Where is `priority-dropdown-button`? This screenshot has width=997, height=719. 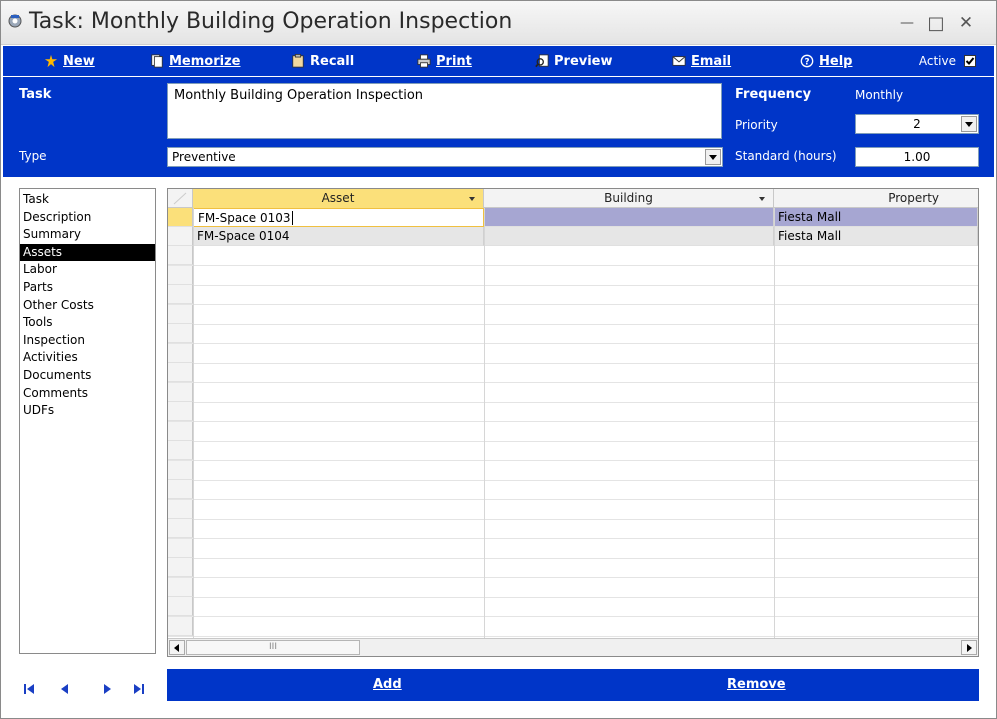 priority-dropdown-button is located at coordinates (969, 124).